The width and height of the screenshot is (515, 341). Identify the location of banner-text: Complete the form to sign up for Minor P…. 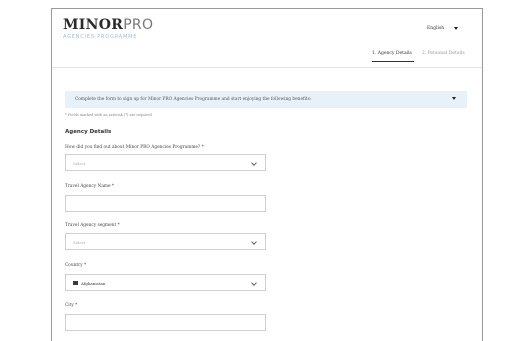
(193, 99).